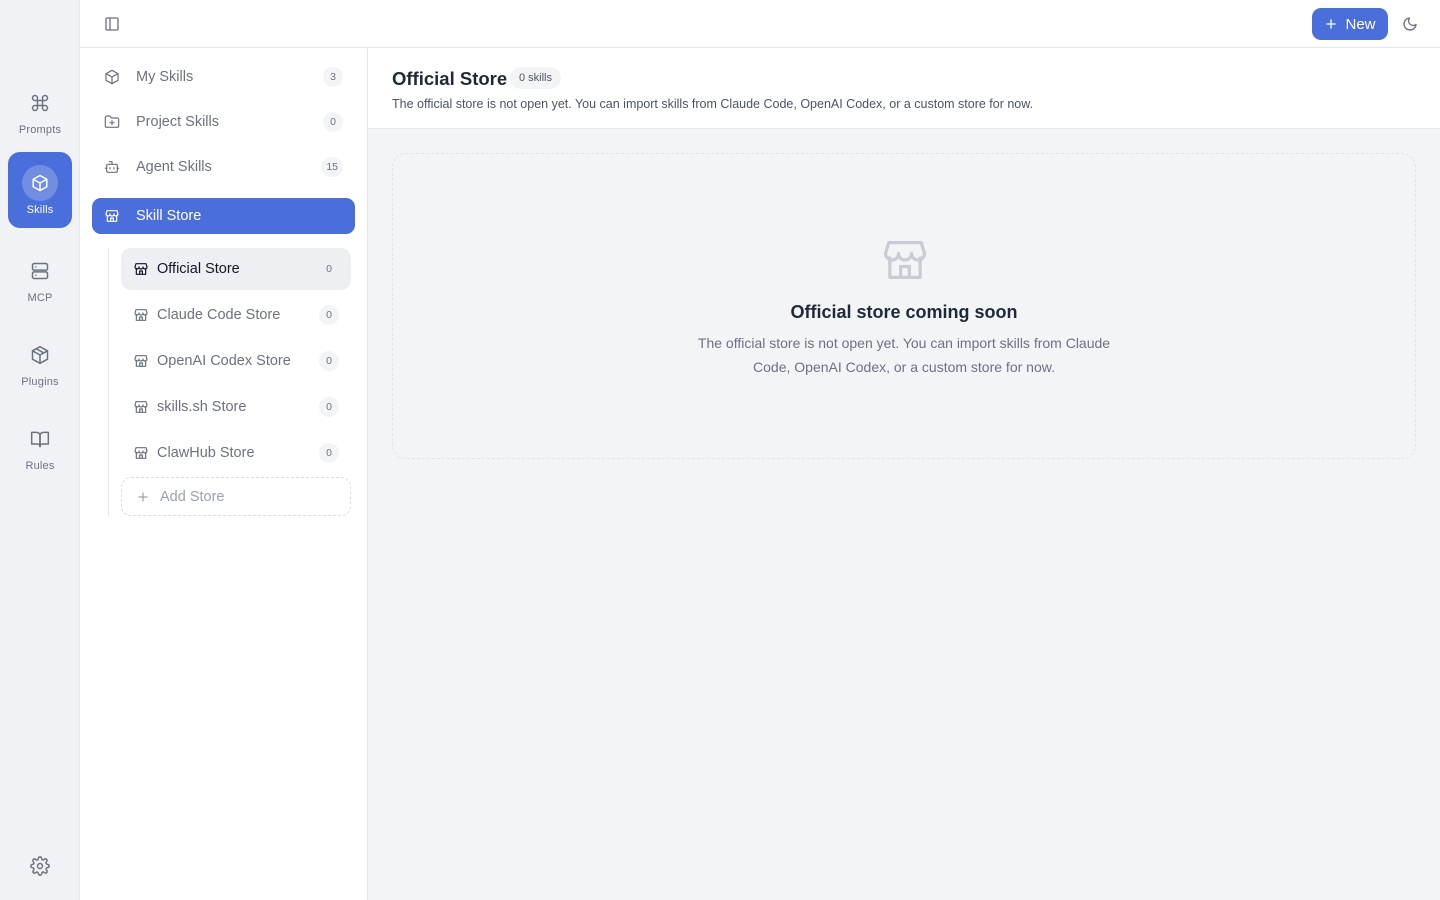 The width and height of the screenshot is (1440, 900). I want to click on store-tree-line, so click(108, 382).